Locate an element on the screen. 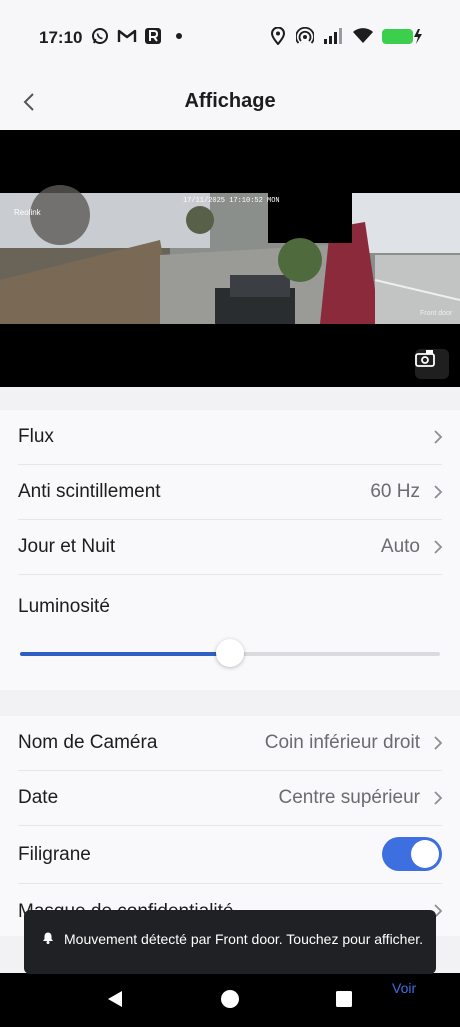 This screenshot has height=1027, width=460. setting-value: Auto is located at coordinates (400, 546).